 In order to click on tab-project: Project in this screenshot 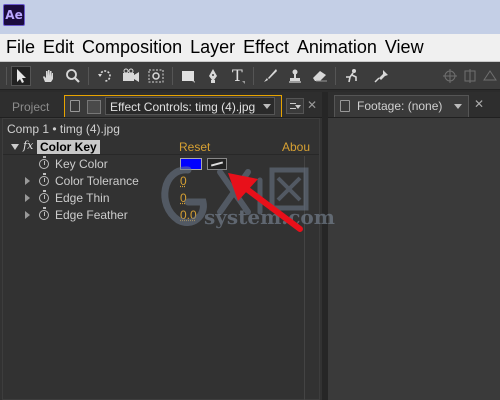, I will do `click(30, 107)`.